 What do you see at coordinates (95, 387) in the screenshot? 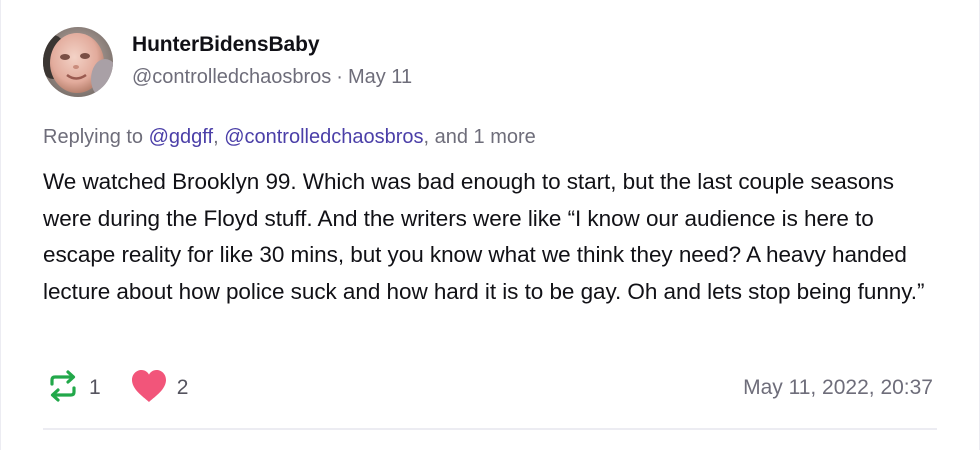
I see `repost-count: 1` at bounding box center [95, 387].